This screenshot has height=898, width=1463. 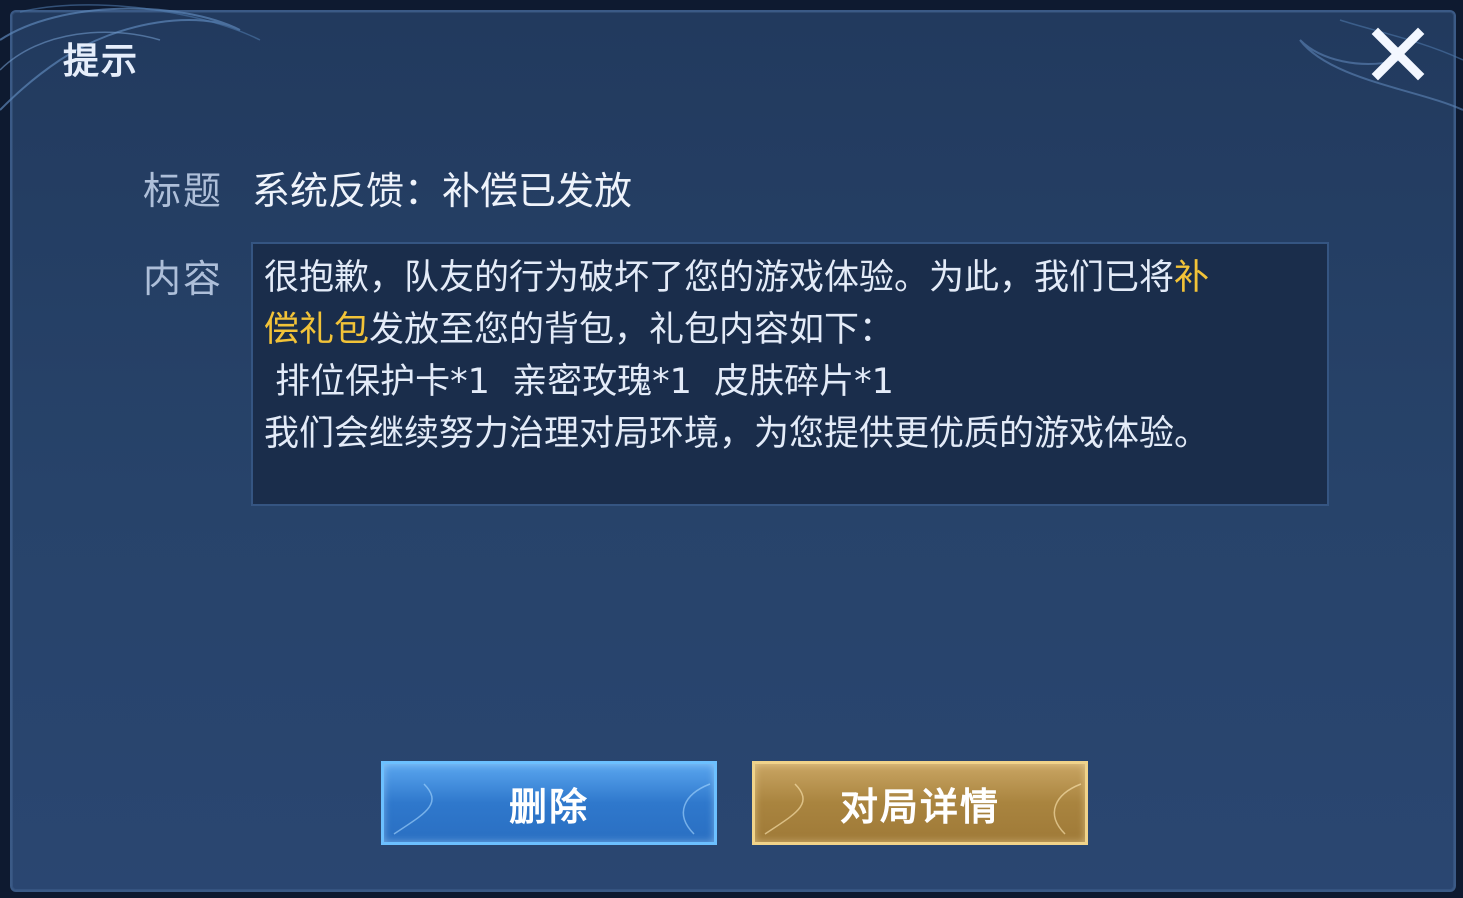 What do you see at coordinates (183, 279) in the screenshot?
I see `content-label: 内容` at bounding box center [183, 279].